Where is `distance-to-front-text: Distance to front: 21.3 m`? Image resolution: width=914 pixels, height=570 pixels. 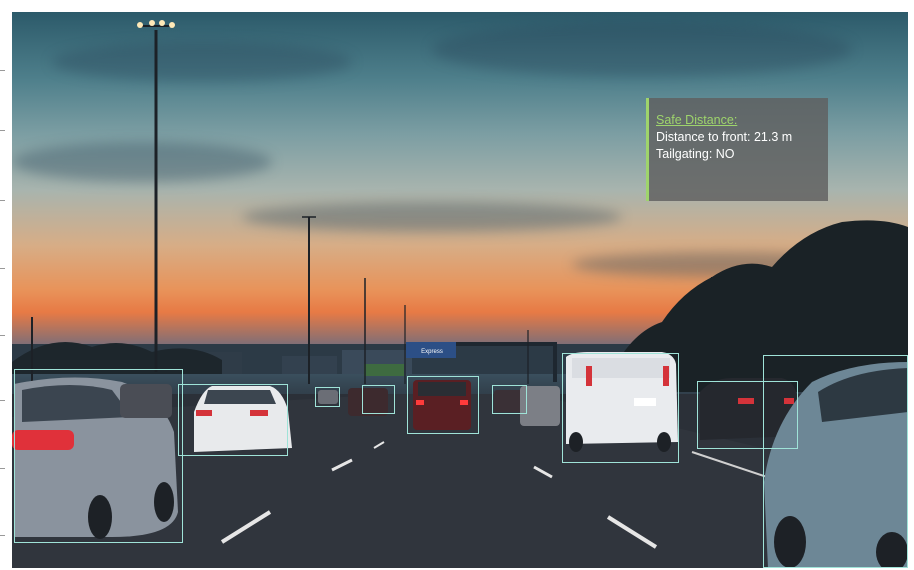 distance-to-front-text: Distance to front: 21.3 m is located at coordinates (724, 137).